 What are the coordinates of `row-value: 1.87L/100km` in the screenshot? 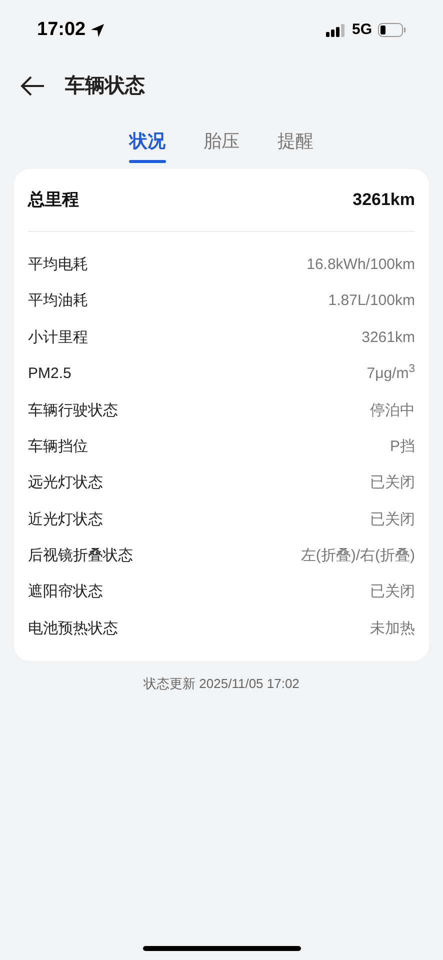 It's located at (371, 301).